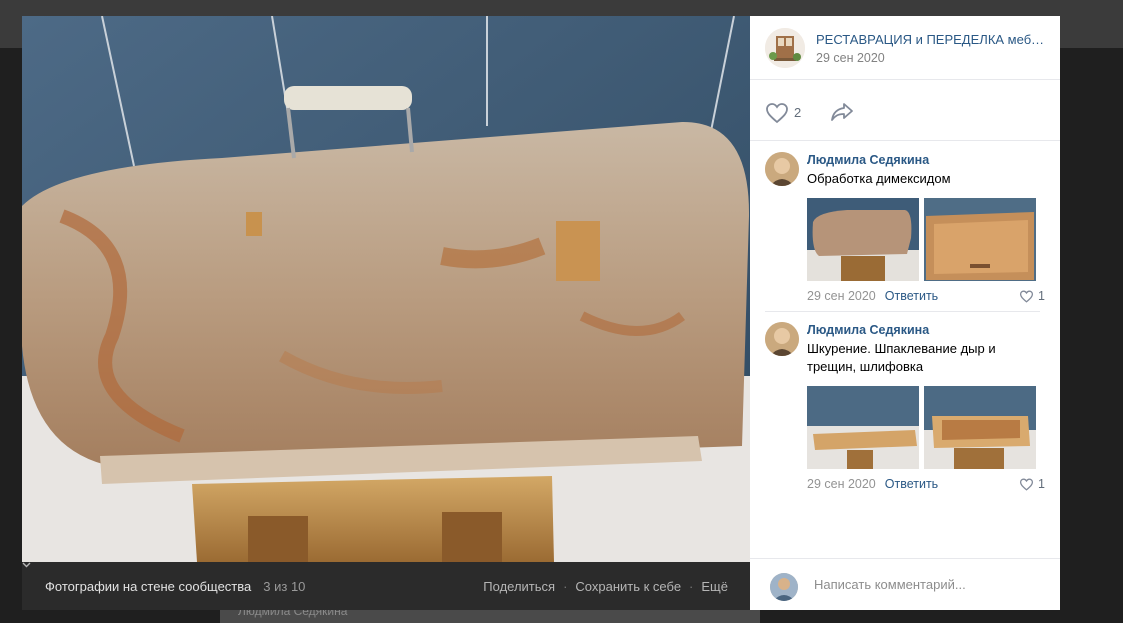  Describe the element at coordinates (519, 586) in the screenshot. I see `share-link: Поделиться` at that location.